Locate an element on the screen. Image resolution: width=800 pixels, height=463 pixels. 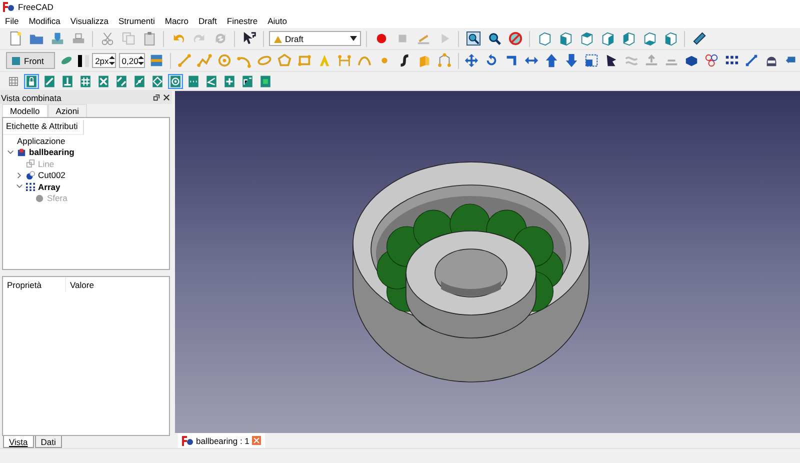
document-tab: ballbearing : 1 is located at coordinates (222, 440).